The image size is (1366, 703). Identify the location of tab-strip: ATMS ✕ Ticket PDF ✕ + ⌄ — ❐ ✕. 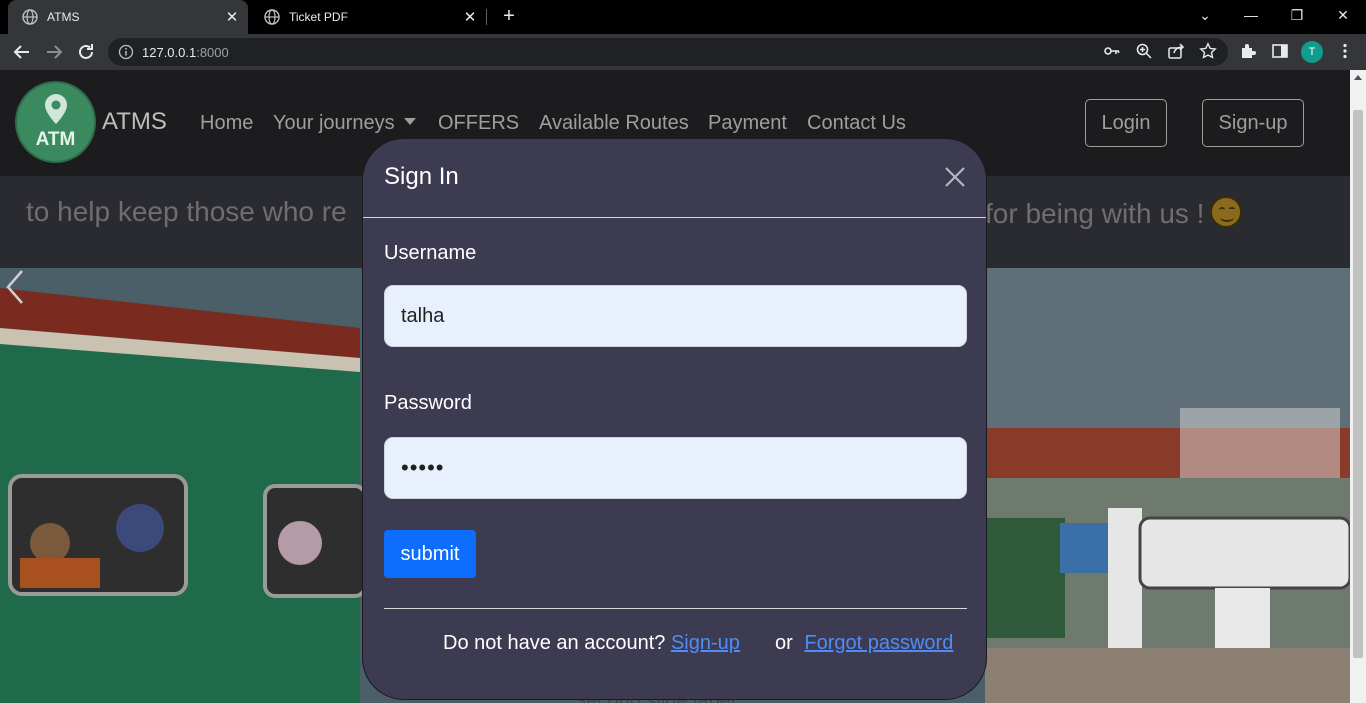
(683, 17).